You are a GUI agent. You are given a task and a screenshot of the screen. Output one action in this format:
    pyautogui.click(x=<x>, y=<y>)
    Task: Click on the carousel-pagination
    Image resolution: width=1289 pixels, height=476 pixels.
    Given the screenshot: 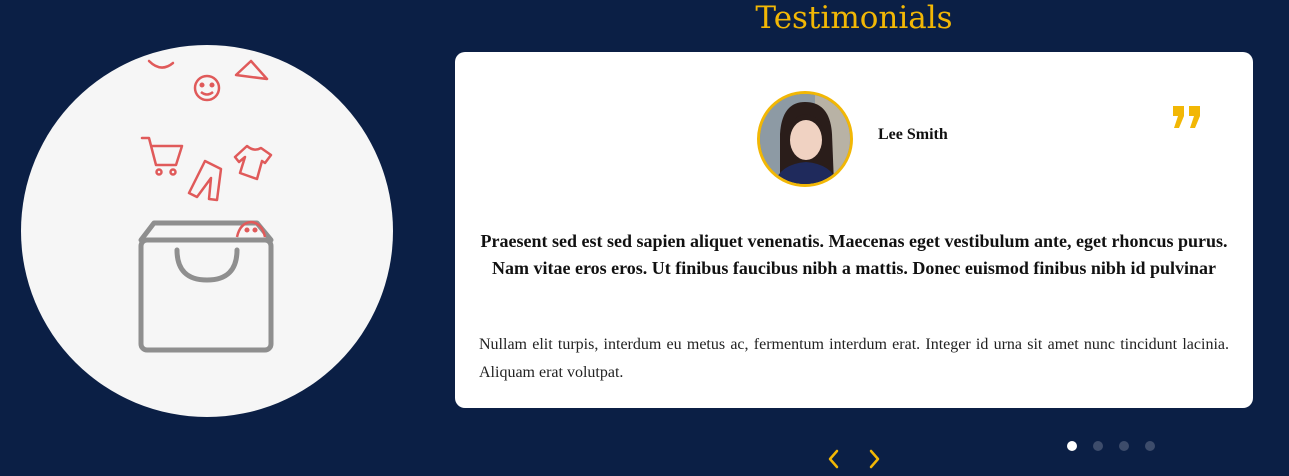 What is the action you would take?
    pyautogui.click(x=1111, y=446)
    